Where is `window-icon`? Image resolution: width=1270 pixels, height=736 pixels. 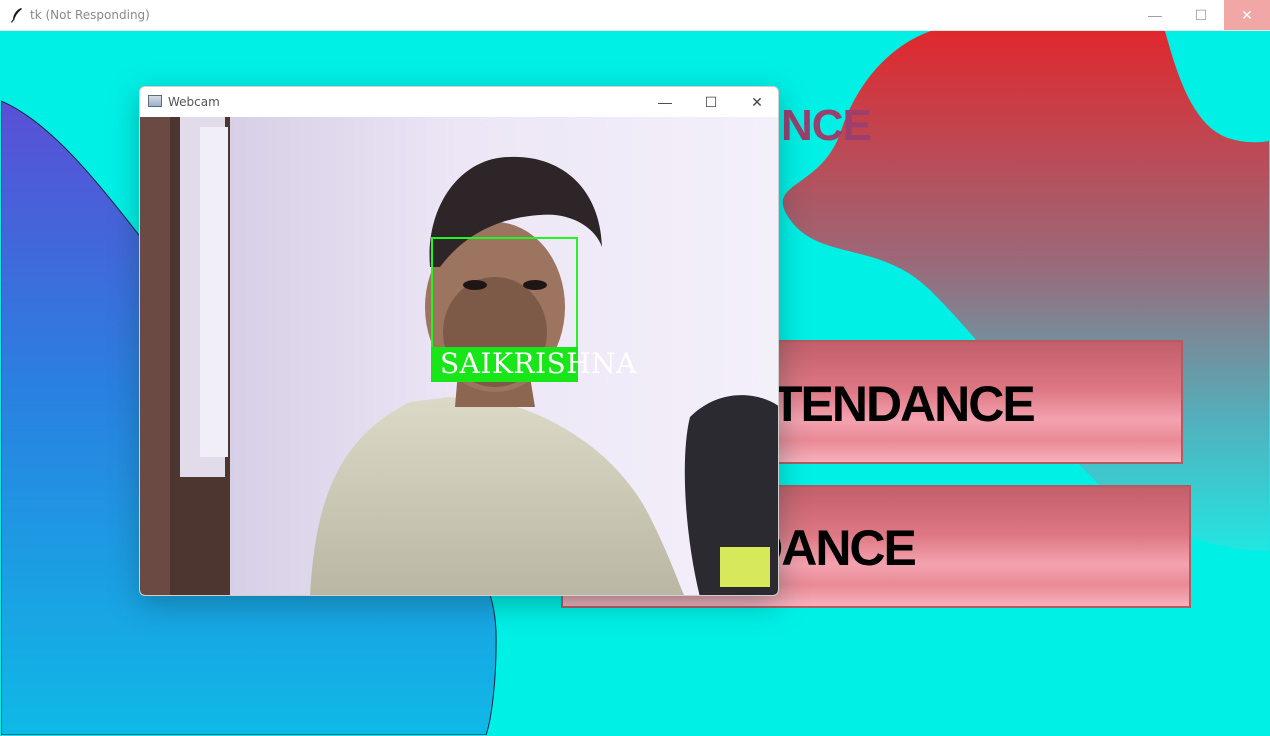 window-icon is located at coordinates (155, 101).